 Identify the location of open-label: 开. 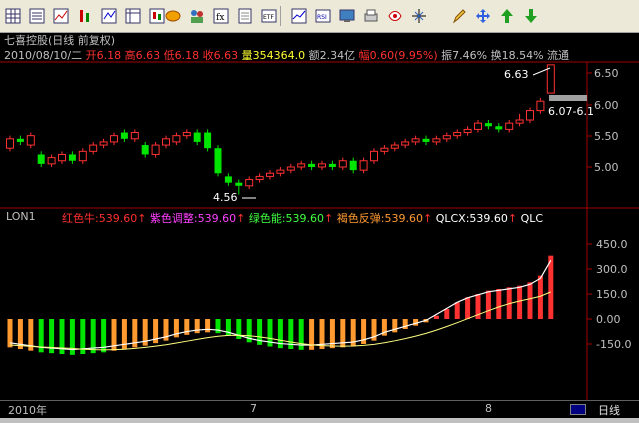
(91, 55).